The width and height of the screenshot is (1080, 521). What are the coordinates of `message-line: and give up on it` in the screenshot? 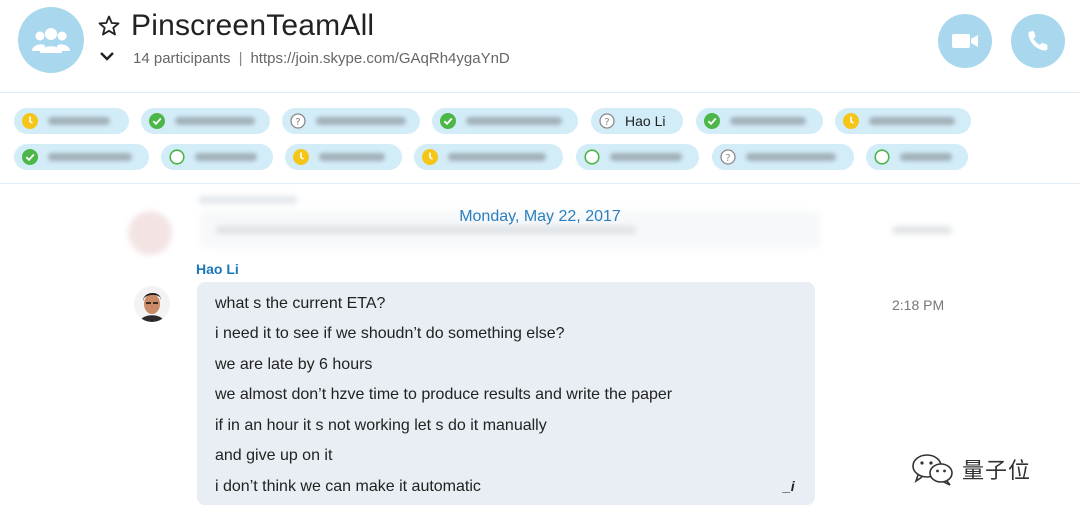 It's located at (274, 455).